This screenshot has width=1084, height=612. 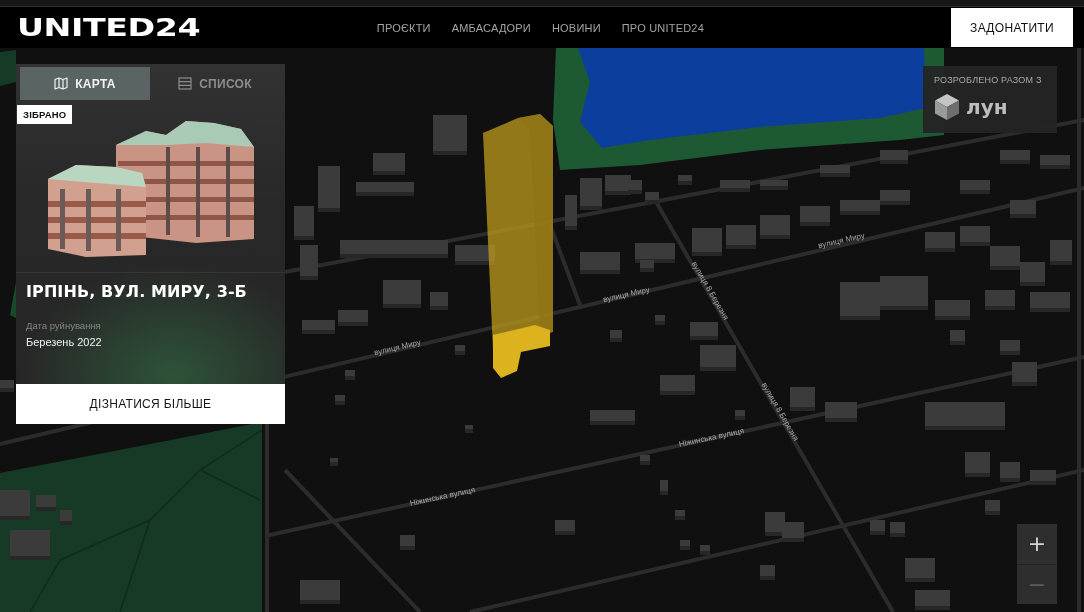 What do you see at coordinates (576, 27) in the screenshot?
I see `nav-link: НОВИНИ` at bounding box center [576, 27].